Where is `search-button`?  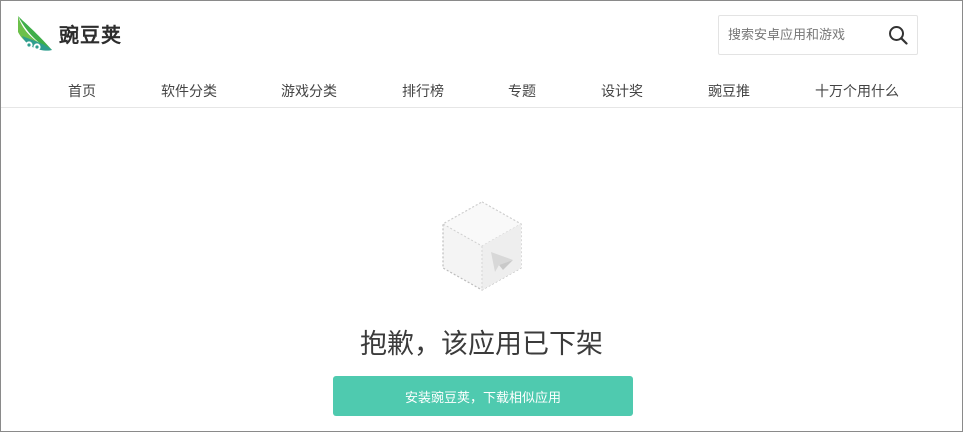
search-button is located at coordinates (898, 35).